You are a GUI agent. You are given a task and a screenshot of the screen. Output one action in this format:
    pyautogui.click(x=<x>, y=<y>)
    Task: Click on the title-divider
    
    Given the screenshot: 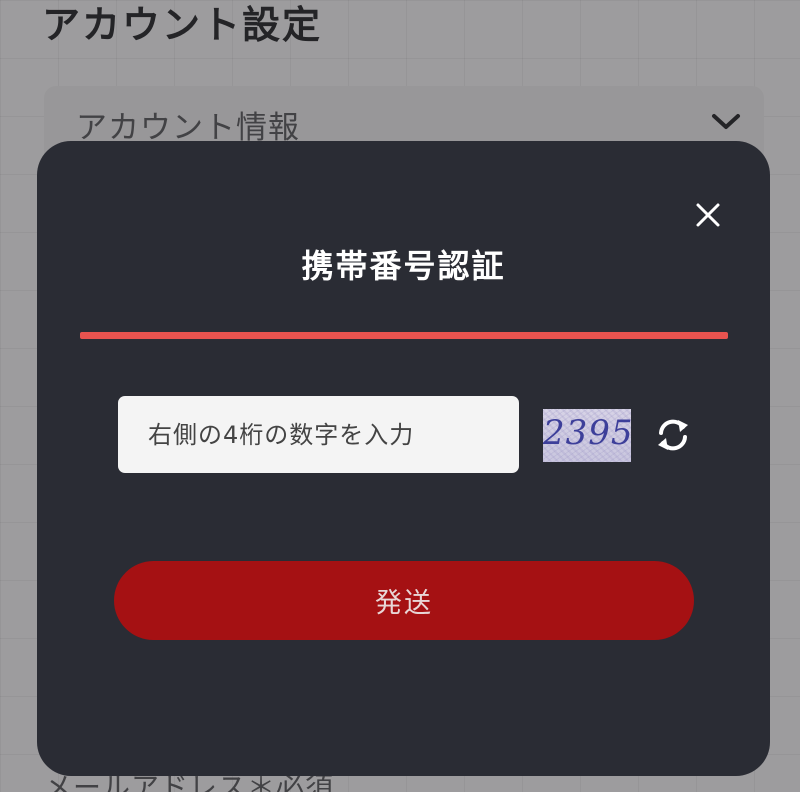 What is the action you would take?
    pyautogui.click(x=404, y=335)
    